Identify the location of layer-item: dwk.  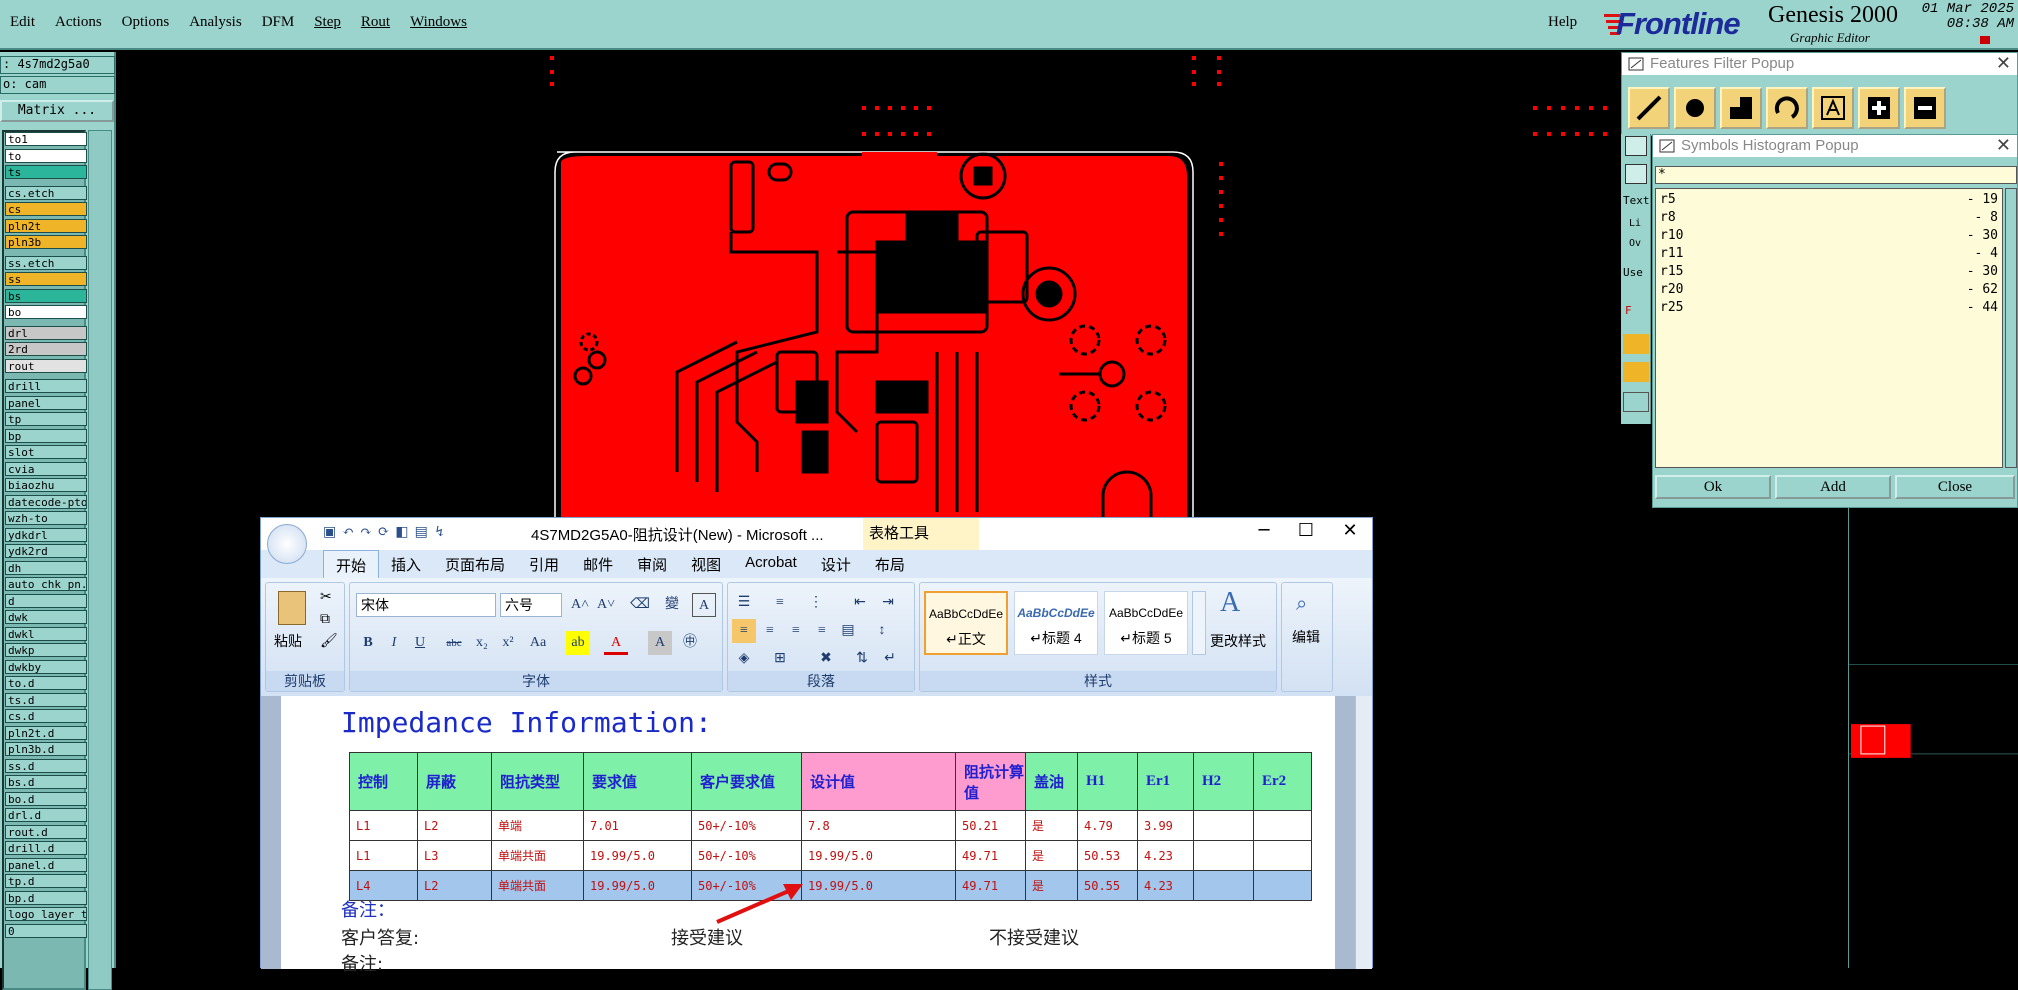
(46, 617).